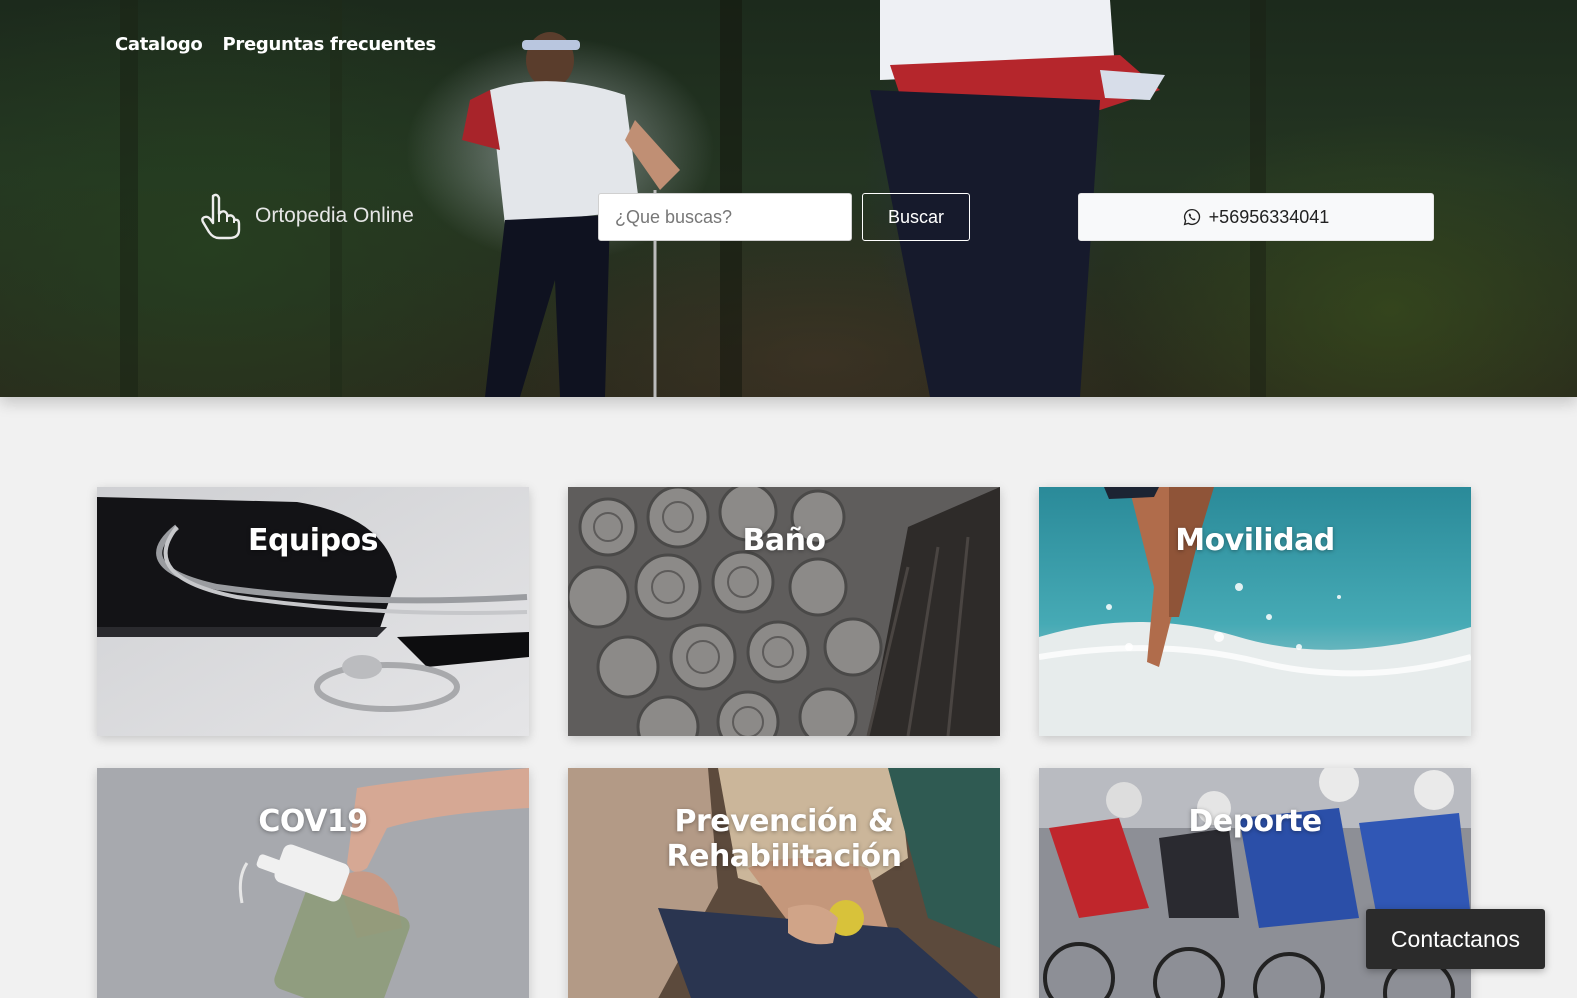  What do you see at coordinates (313, 540) in the screenshot?
I see `category-title: Equipos` at bounding box center [313, 540].